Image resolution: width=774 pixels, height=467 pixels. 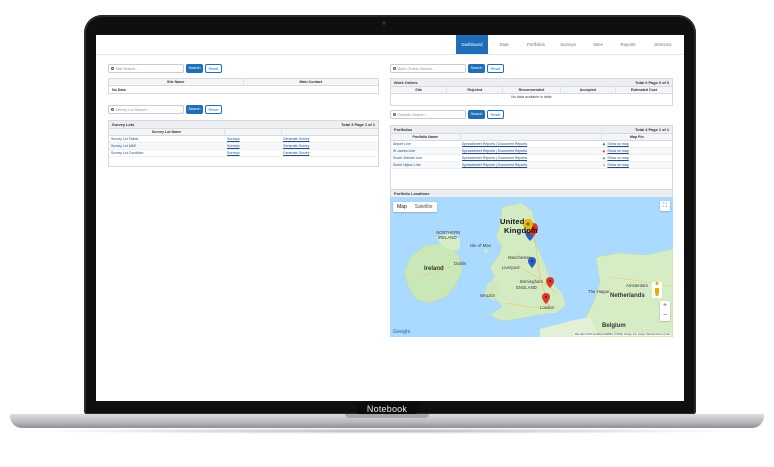 I want to click on work-orders-empty-text: No data available in table, so click(x=531, y=97).